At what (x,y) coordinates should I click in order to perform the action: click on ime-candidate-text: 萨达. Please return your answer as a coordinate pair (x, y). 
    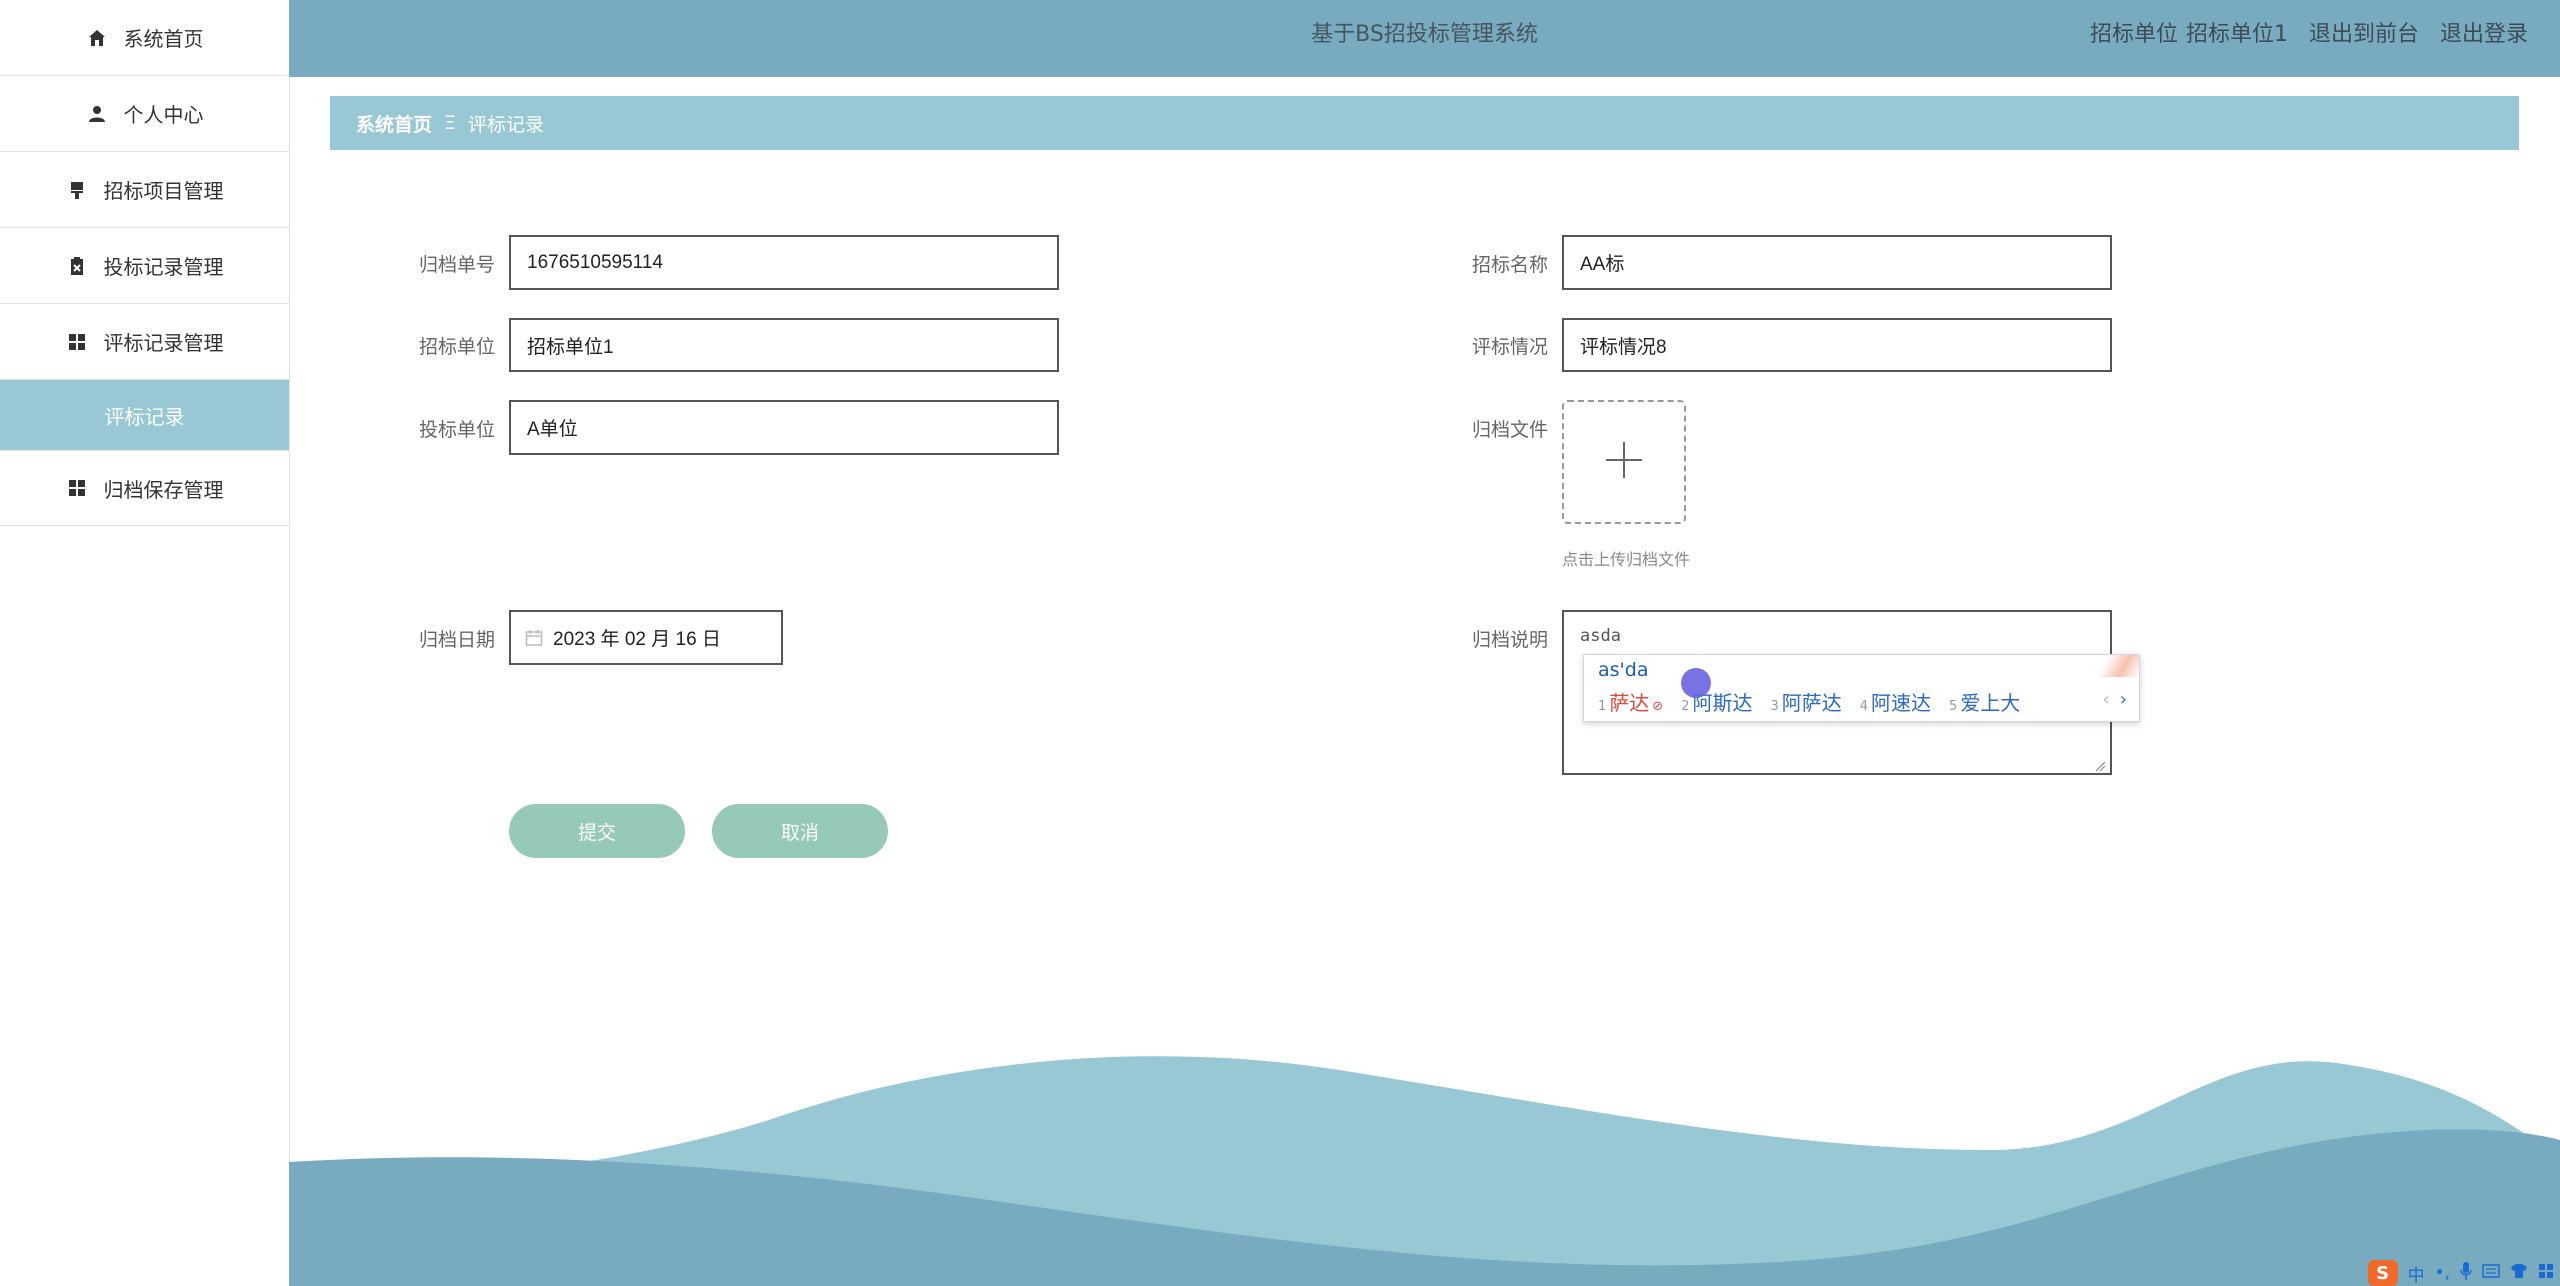
    Looking at the image, I should click on (1629, 703).